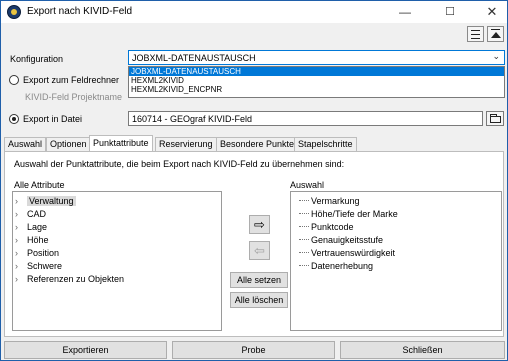 Image resolution: width=508 pixels, height=361 pixels. I want to click on window-title: Export nach KIVID-Feld, so click(80, 11).